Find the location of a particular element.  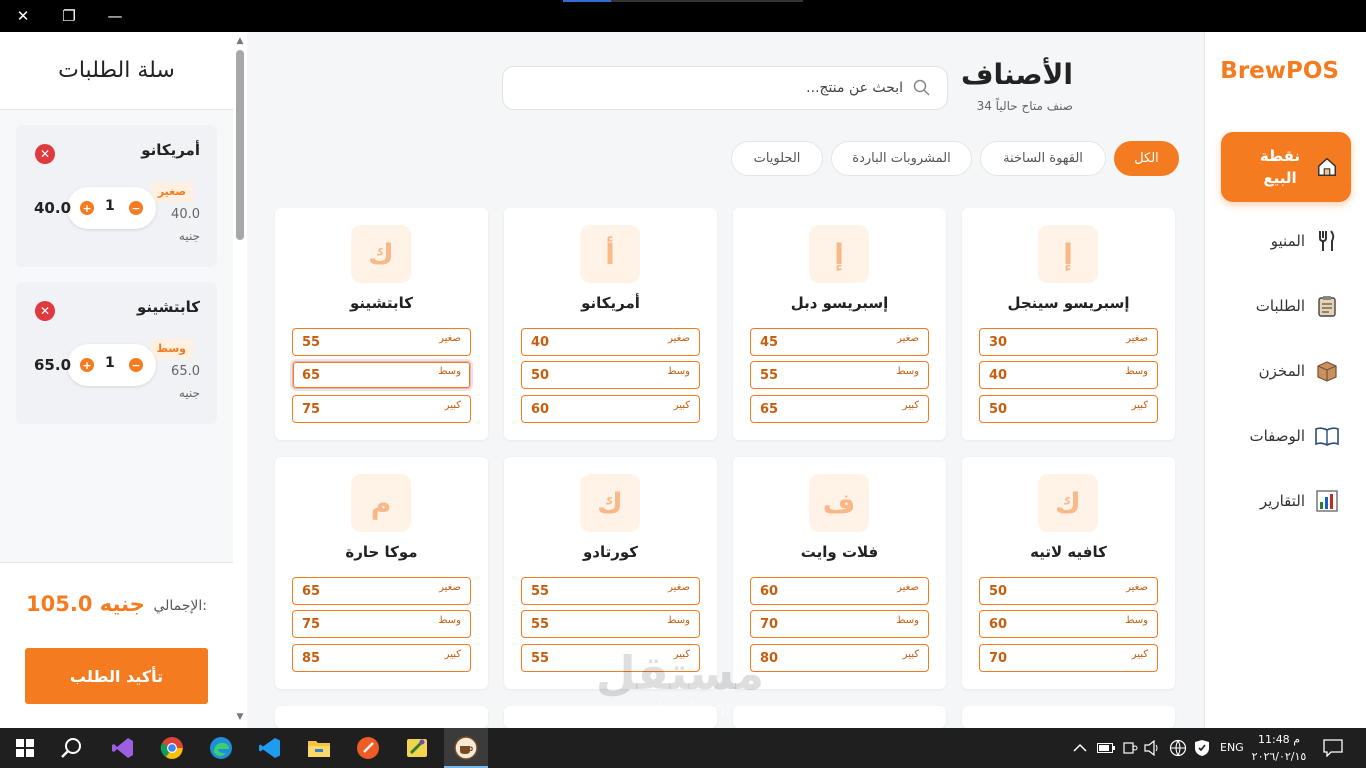

size-price-button: صغير 30 is located at coordinates (1068, 342).